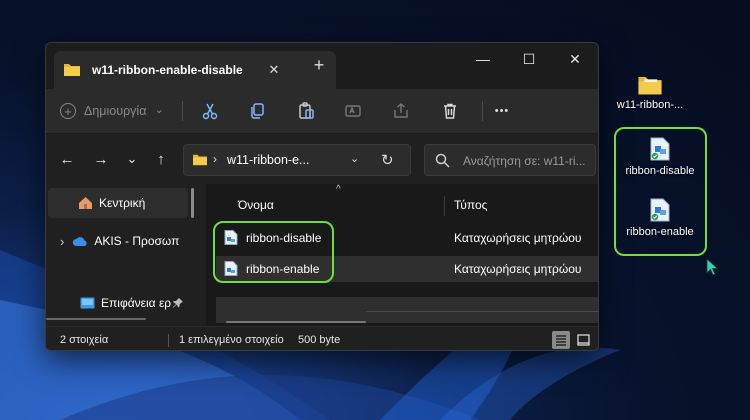 This screenshot has width=750, height=420. What do you see at coordinates (401, 111) in the screenshot?
I see `share-icon` at bounding box center [401, 111].